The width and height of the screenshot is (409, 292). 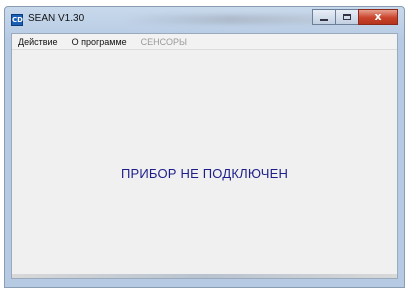 I want to click on close-button: x, so click(x=378, y=17).